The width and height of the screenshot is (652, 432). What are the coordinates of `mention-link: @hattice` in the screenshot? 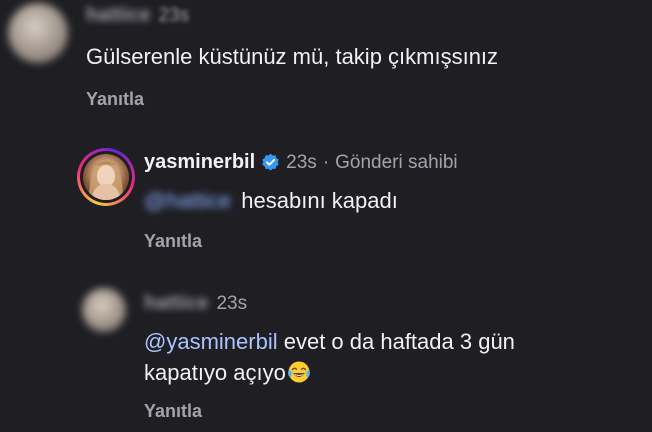 It's located at (187, 200).